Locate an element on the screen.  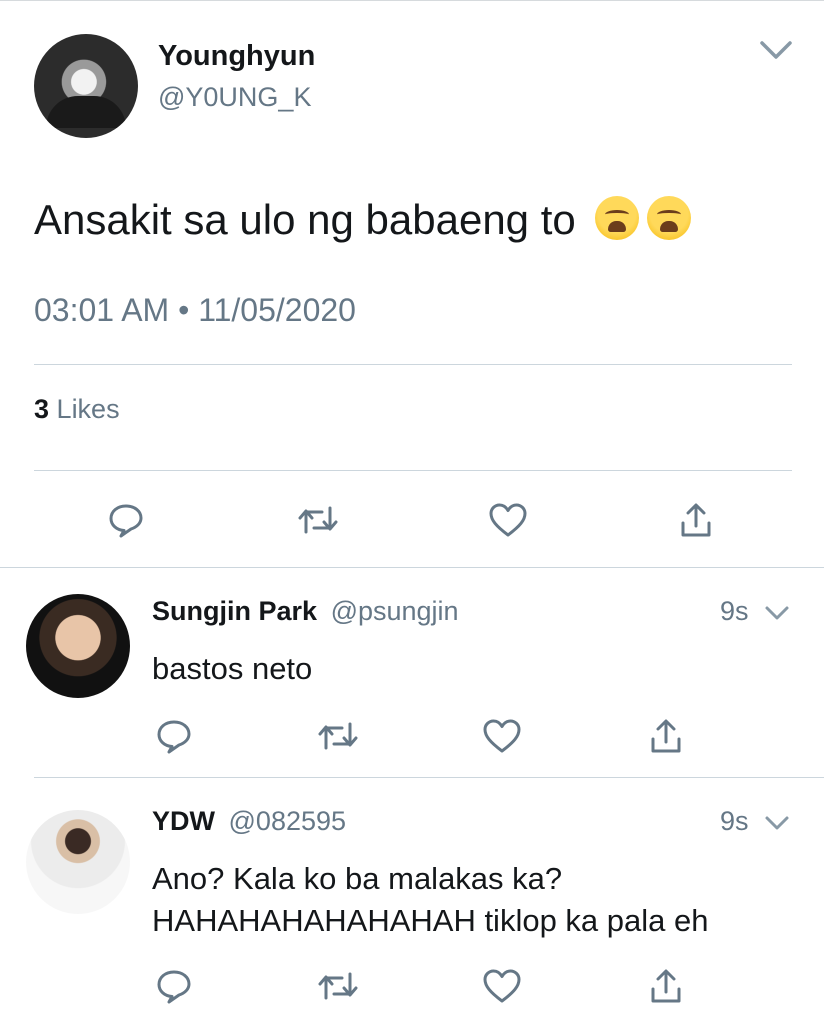
likes-count: 3 is located at coordinates (42, 409).